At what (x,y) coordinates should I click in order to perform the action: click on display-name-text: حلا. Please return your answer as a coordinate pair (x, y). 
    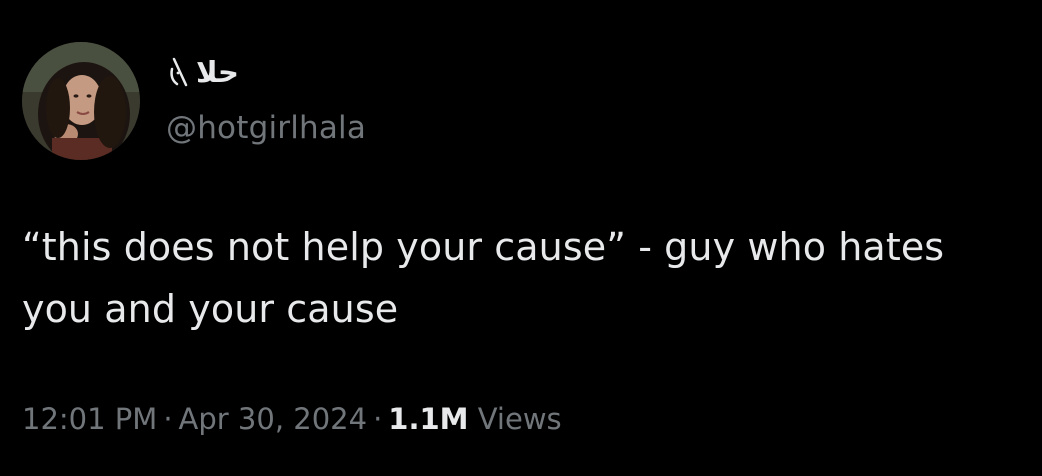
    Looking at the image, I should click on (217, 72).